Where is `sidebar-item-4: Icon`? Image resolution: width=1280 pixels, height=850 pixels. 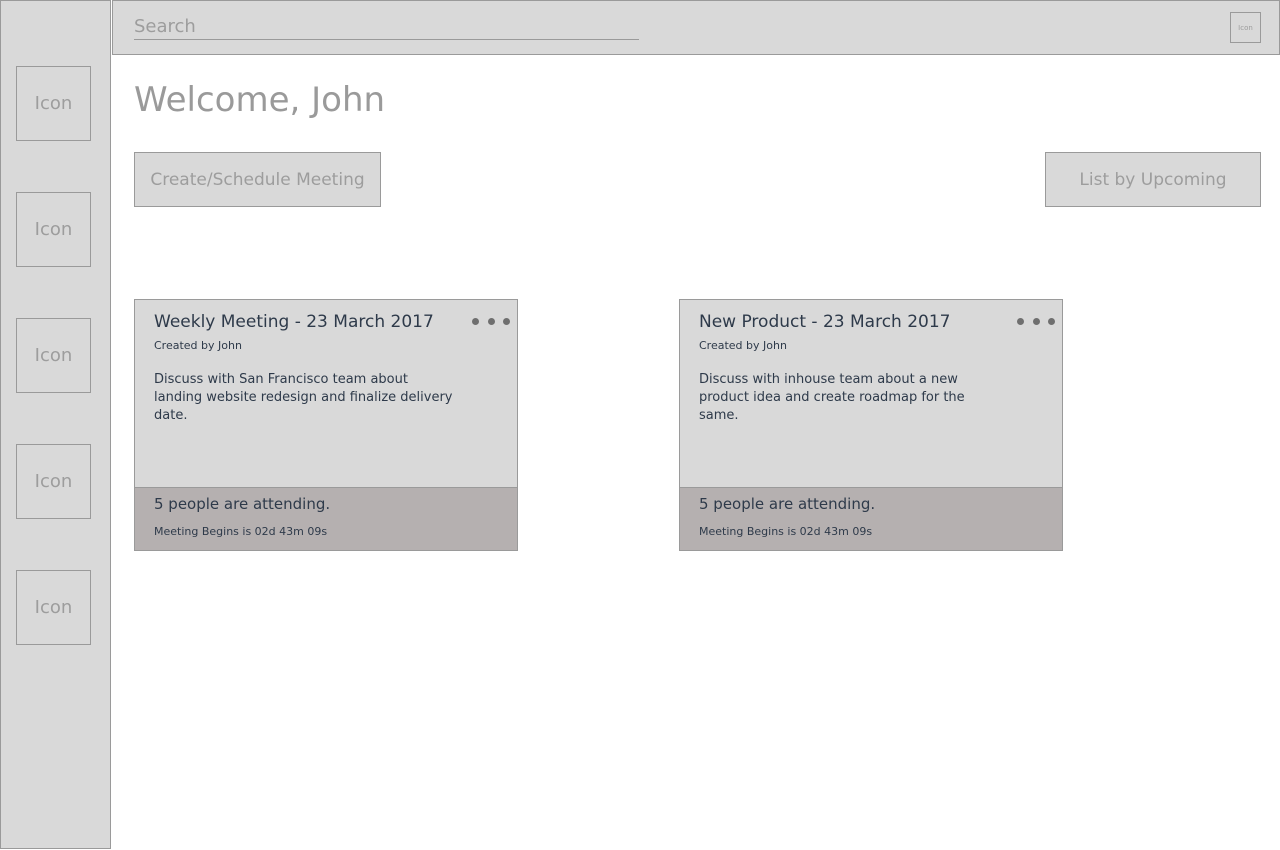 sidebar-item-4: Icon is located at coordinates (53, 481).